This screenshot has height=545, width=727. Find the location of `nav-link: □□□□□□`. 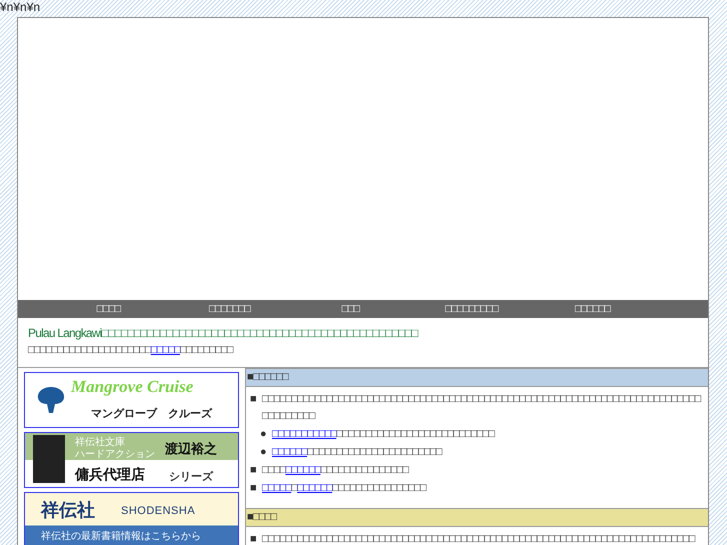

nav-link: □□□□□□ is located at coordinates (592, 309).